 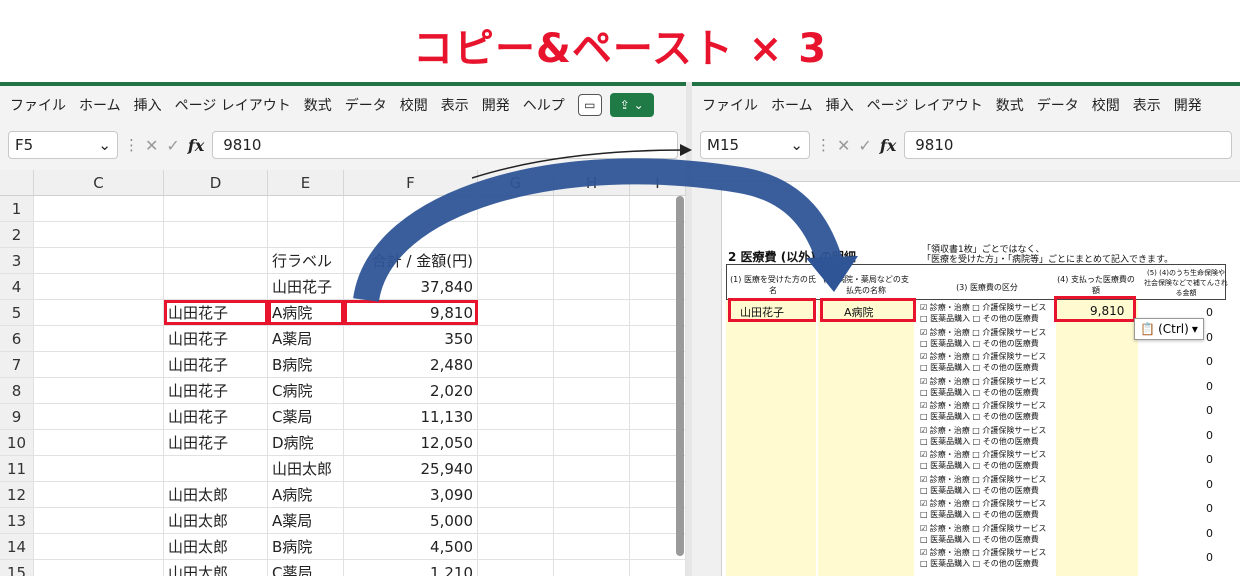 What do you see at coordinates (598, 230) in the screenshot?
I see `copy-arrow` at bounding box center [598, 230].